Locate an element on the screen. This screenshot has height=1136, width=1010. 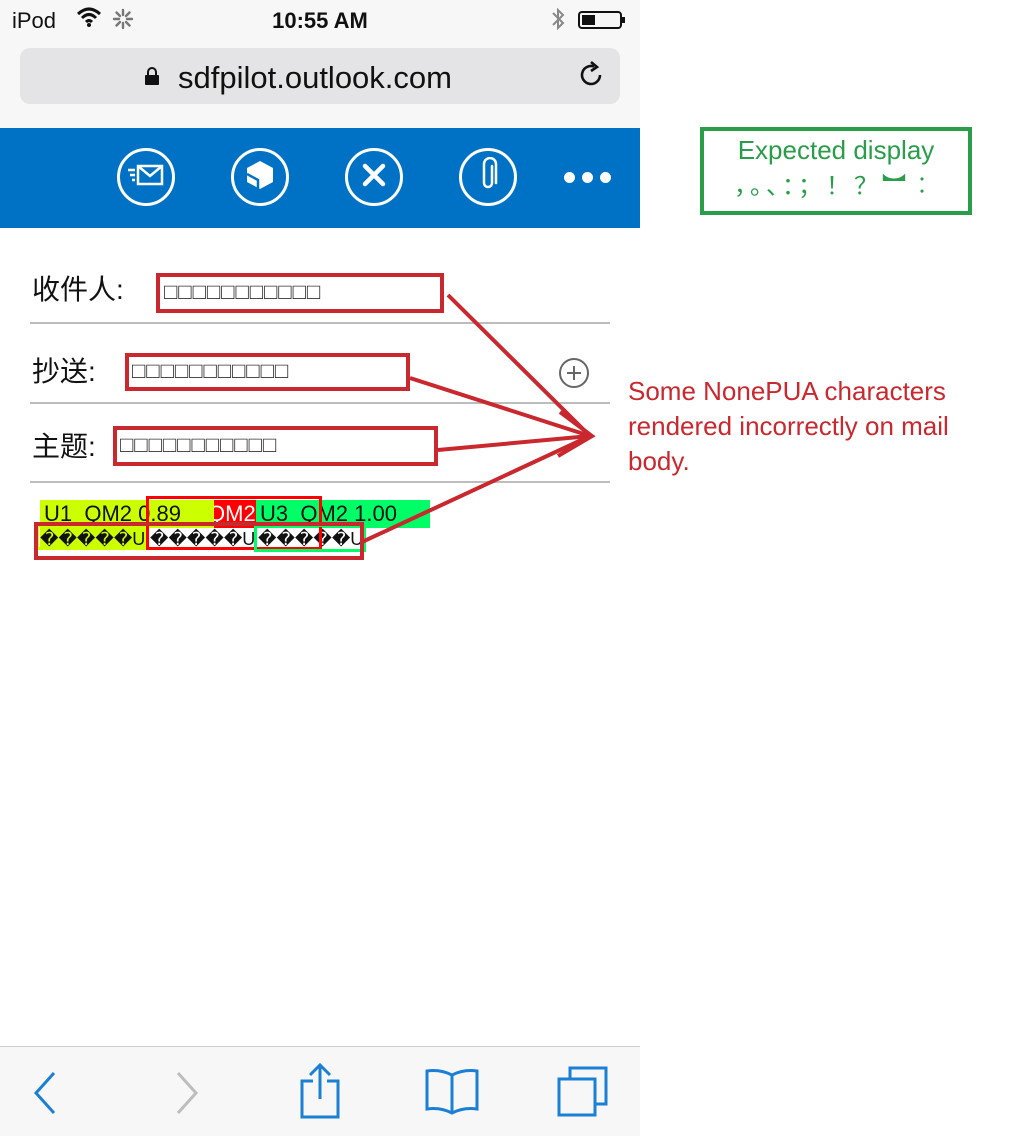
expected-chars: ，。、：；！？︼︰ is located at coordinates (836, 186).